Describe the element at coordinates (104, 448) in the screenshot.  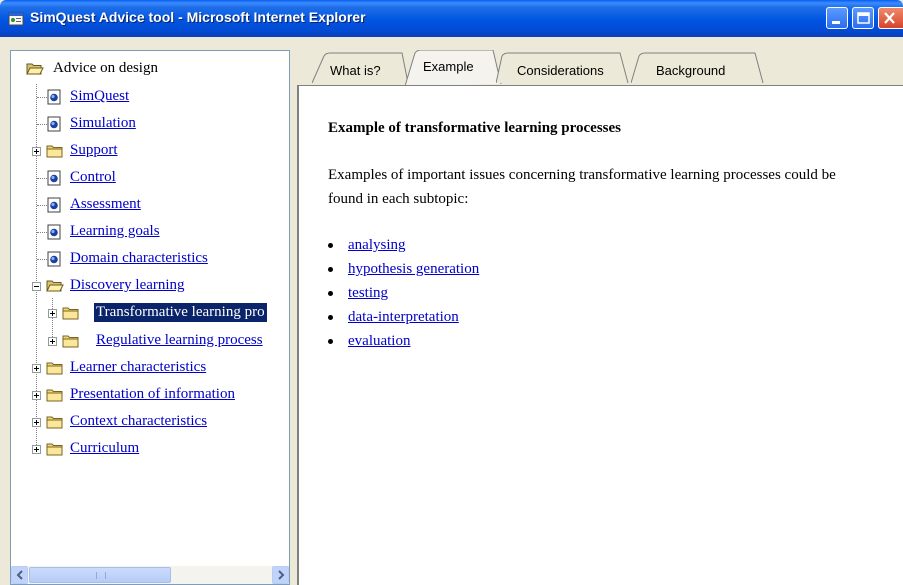
I see `tree-item-curriculum: Curriculum` at that location.